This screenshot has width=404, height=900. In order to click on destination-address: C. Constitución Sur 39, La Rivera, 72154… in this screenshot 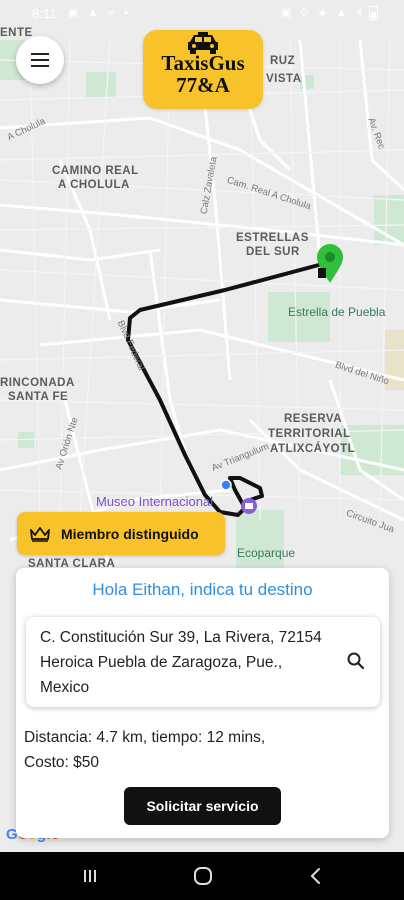, I will do `click(181, 662)`.